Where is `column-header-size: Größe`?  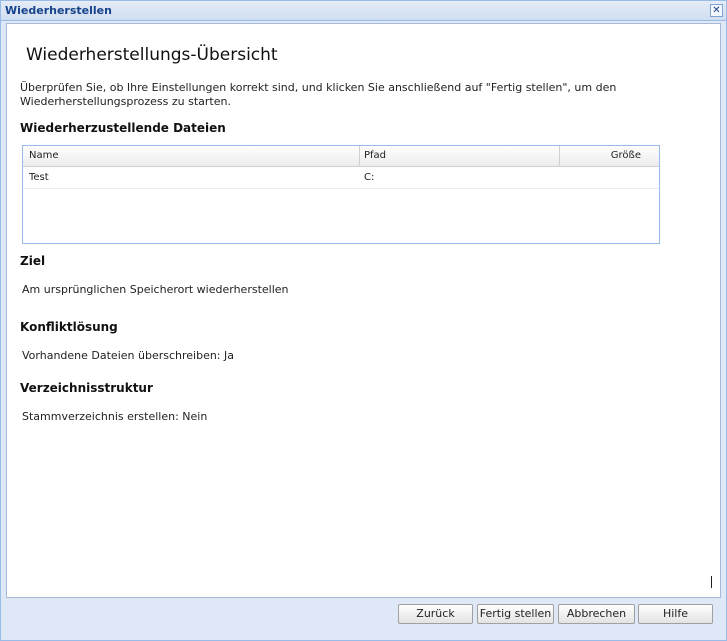 column-header-size: Größe is located at coordinates (609, 156).